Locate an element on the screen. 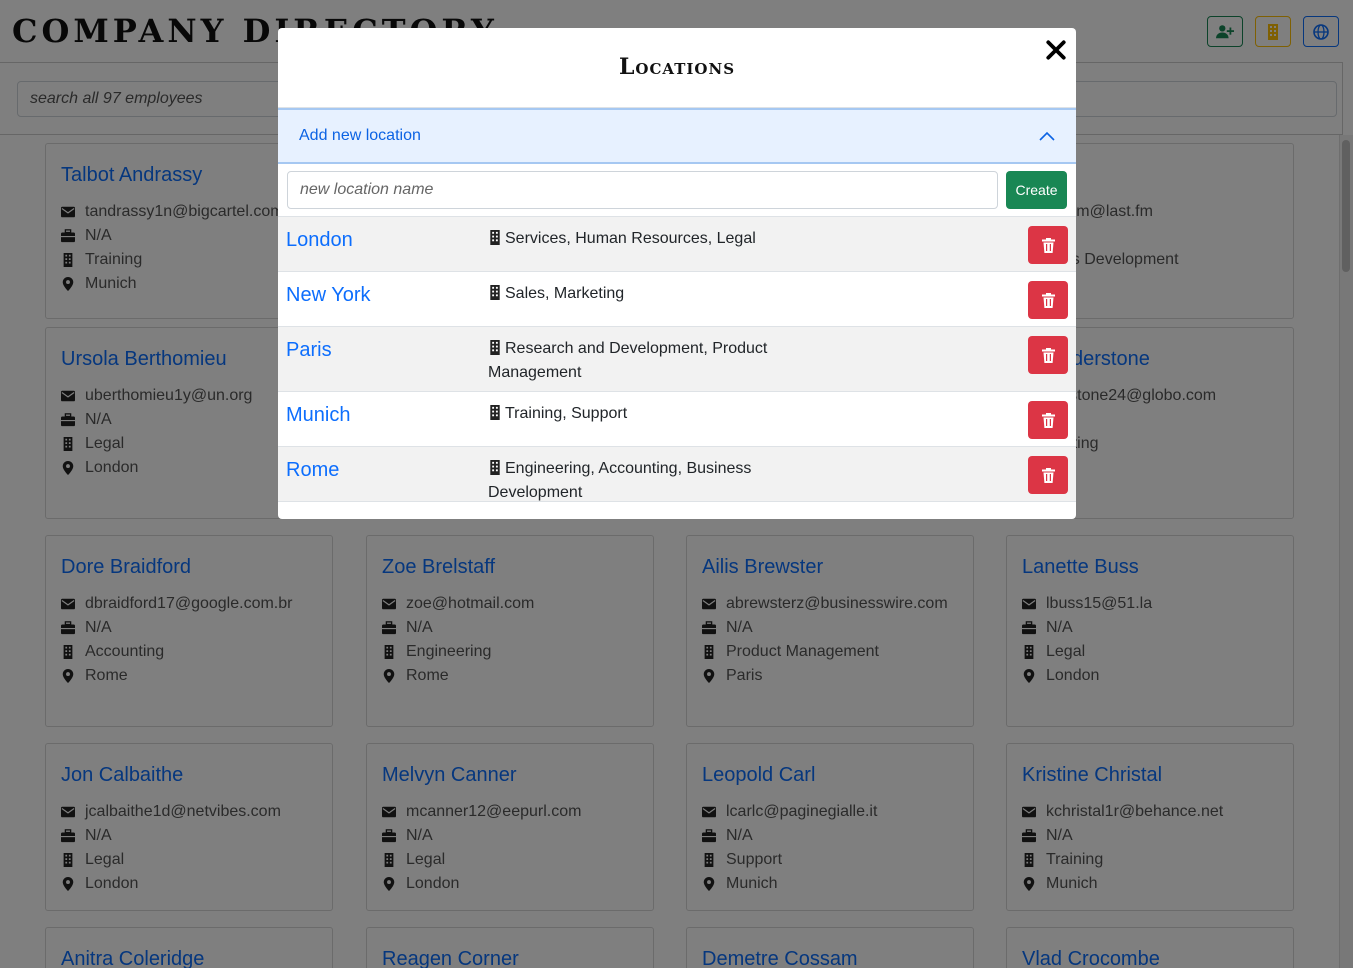  location-row: London Services, Human Resources, Legal is located at coordinates (677, 244).